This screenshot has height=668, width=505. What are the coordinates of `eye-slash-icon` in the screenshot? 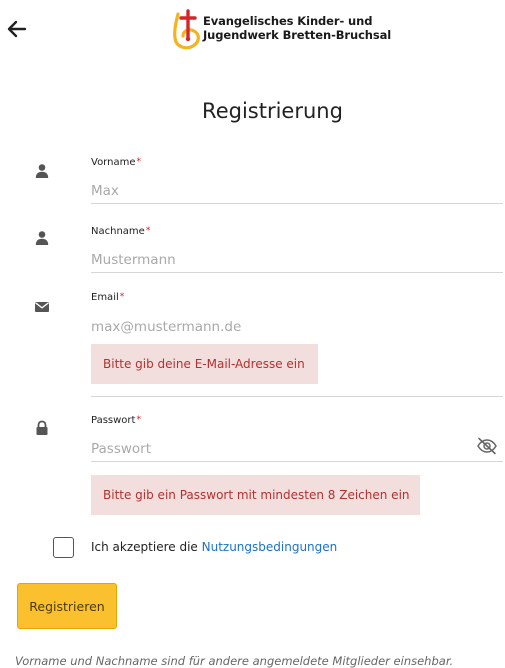 It's located at (487, 446).